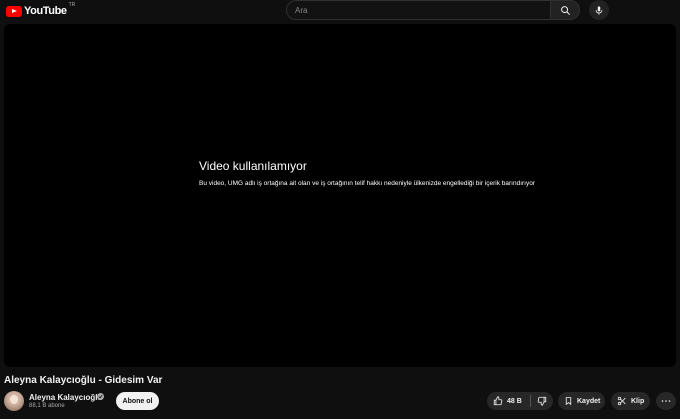 The width and height of the screenshot is (680, 419). I want to click on microphone-icon, so click(599, 10).